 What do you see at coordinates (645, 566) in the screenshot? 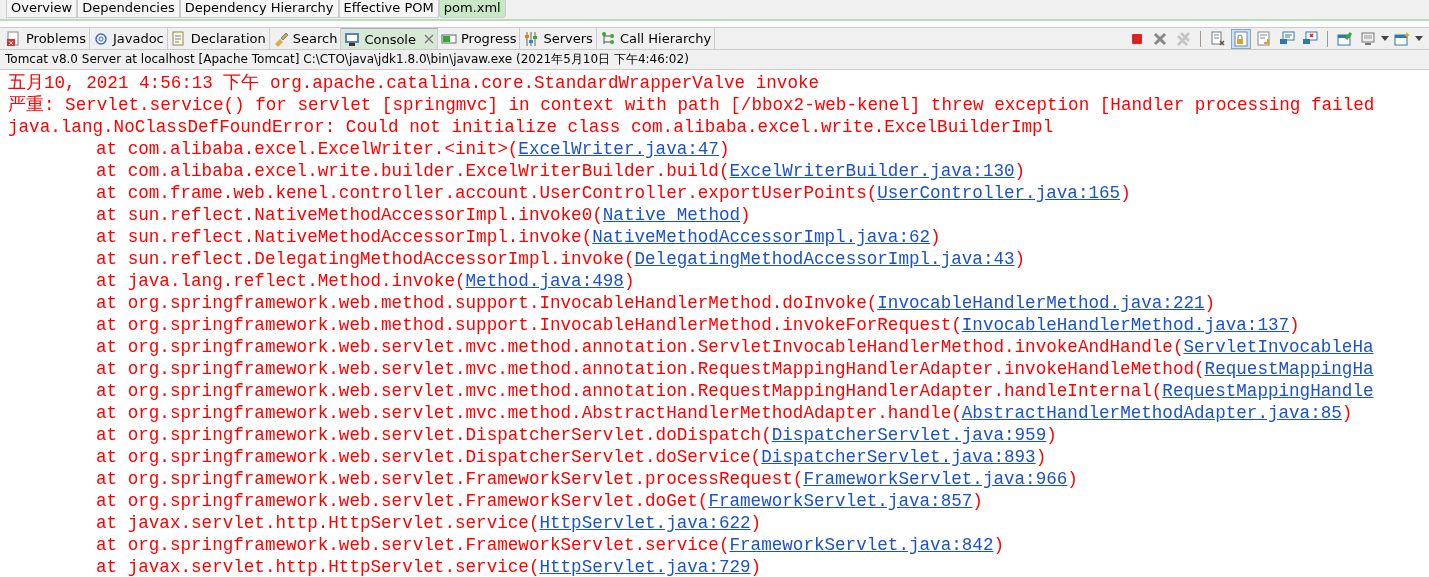
I see `source-link: HttpServlet.java:729` at bounding box center [645, 566].